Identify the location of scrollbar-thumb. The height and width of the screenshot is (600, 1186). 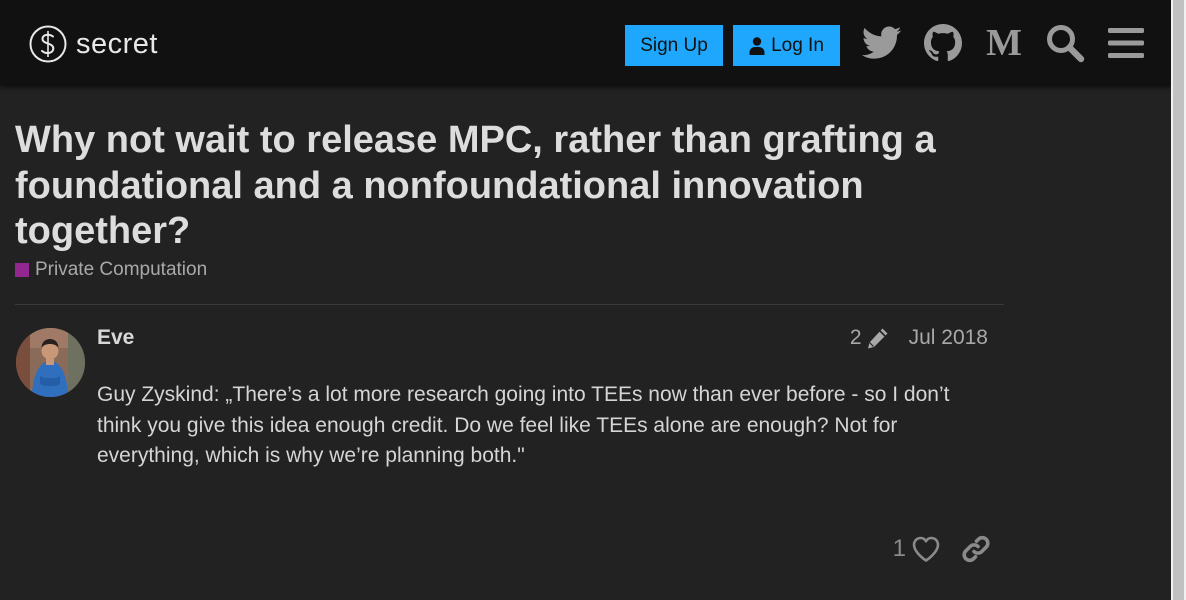
(1178, 300).